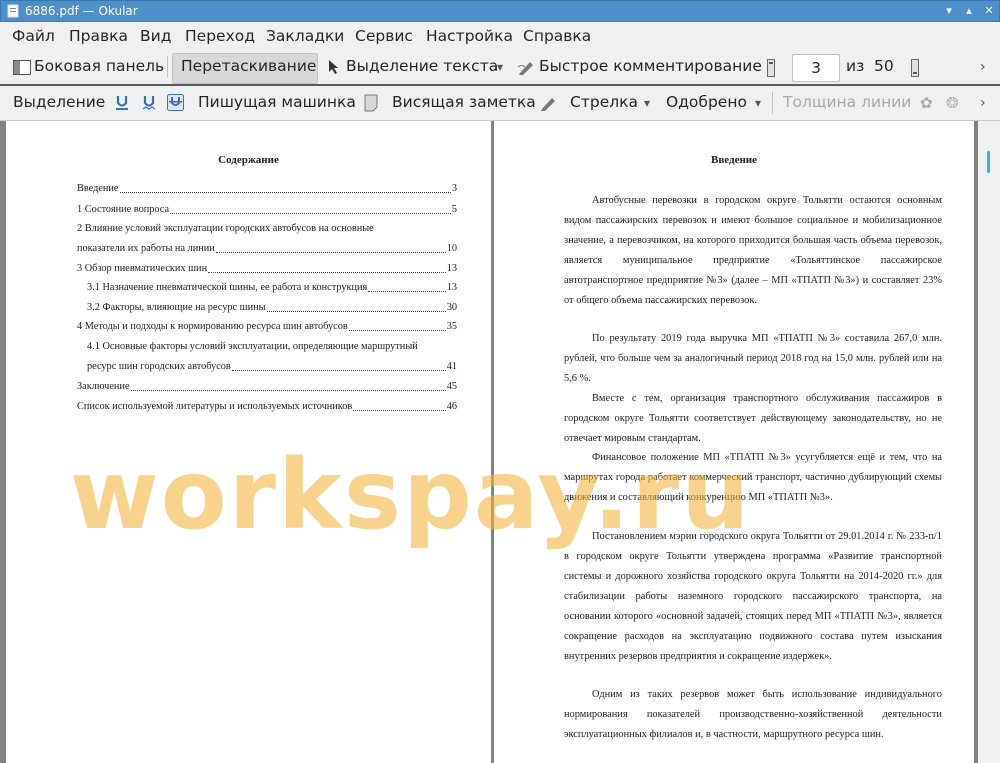  I want to click on scrollbar-thumb, so click(988, 162).